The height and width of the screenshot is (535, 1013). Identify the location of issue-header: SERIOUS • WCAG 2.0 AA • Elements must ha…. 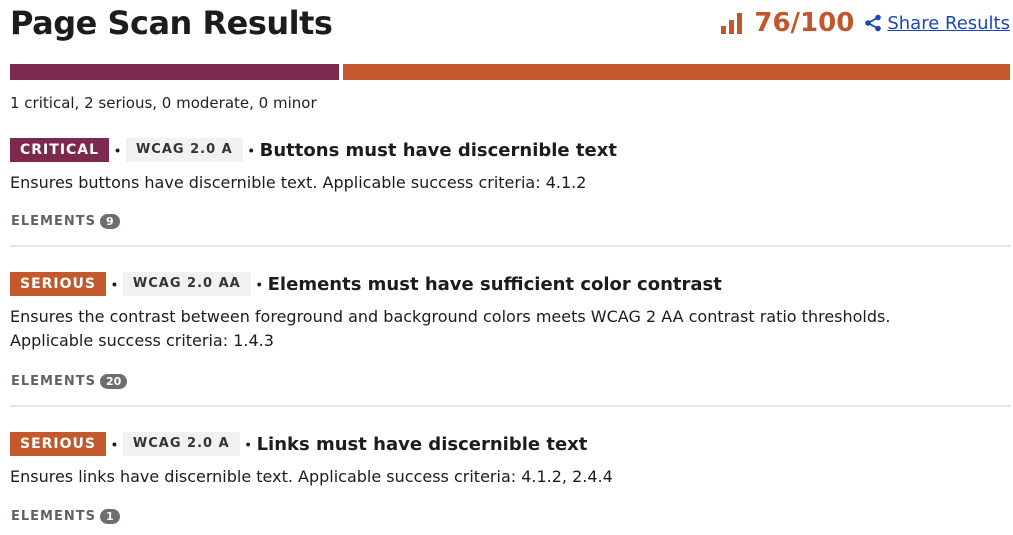
(510, 284).